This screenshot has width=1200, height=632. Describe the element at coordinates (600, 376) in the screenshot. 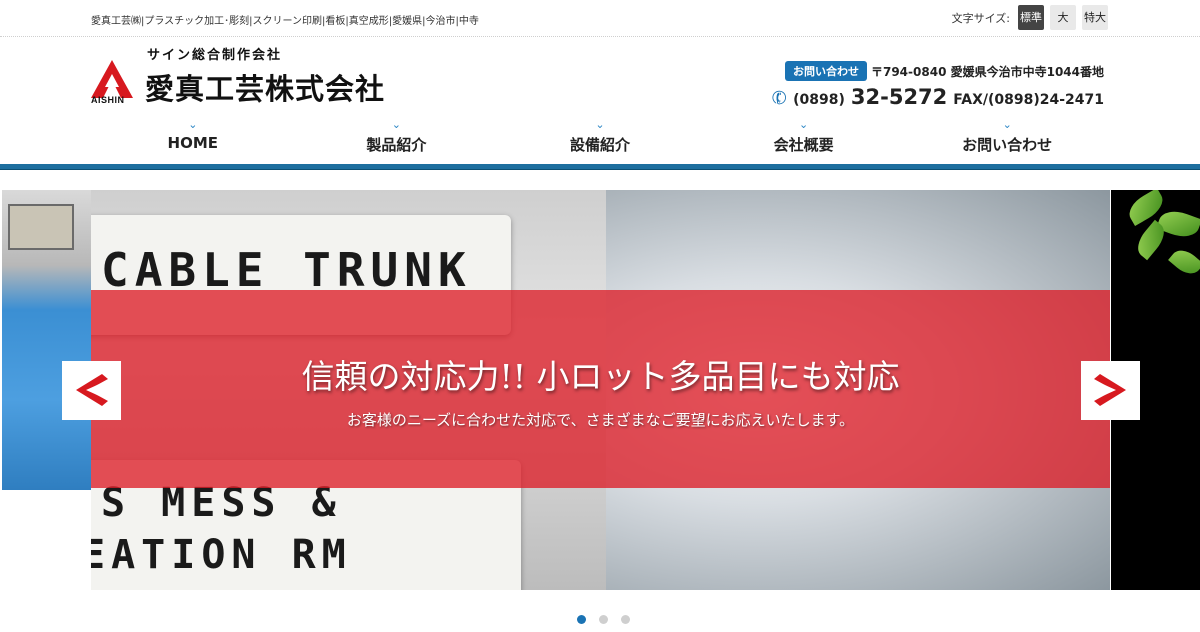

I see `slide-title: 信頼の対応力!! 小ロット多品目にも対応` at that location.